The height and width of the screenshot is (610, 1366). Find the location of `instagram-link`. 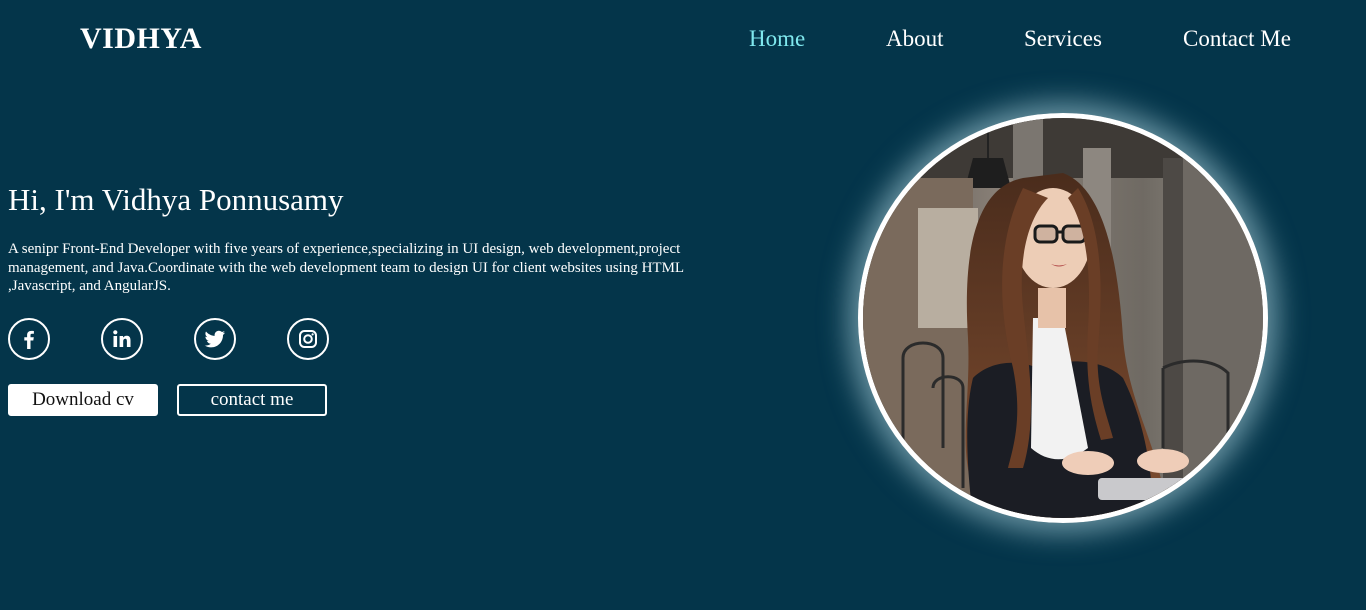

instagram-link is located at coordinates (308, 339).